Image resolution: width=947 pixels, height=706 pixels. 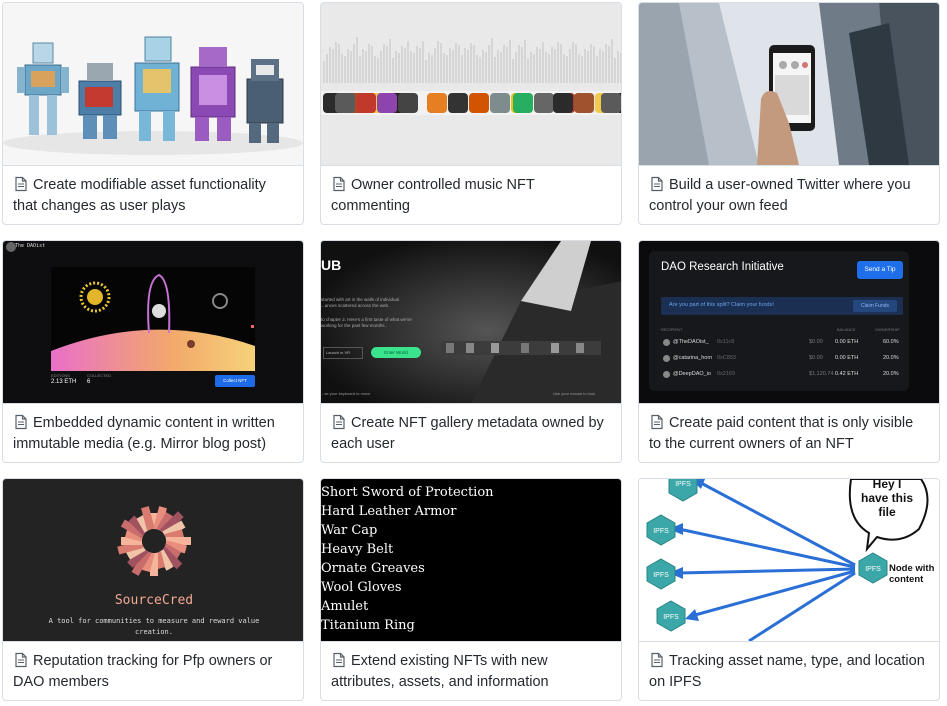 What do you see at coordinates (368, 625) in the screenshot?
I see `loot-item: Titanium Ring` at bounding box center [368, 625].